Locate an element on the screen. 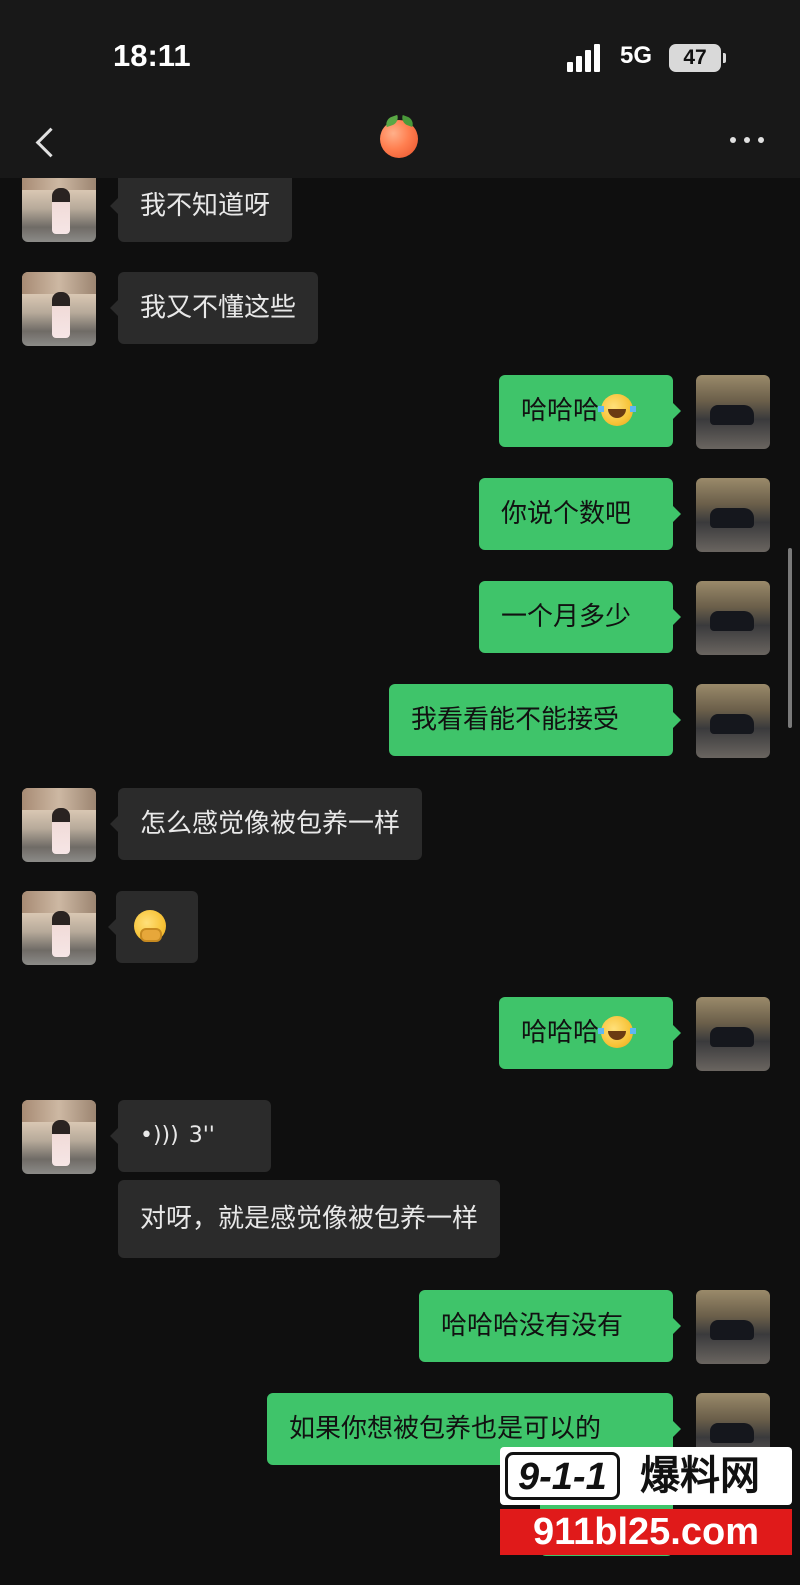 This screenshot has height=1585, width=800. watermark-name: 爆料网 is located at coordinates (700, 1476).